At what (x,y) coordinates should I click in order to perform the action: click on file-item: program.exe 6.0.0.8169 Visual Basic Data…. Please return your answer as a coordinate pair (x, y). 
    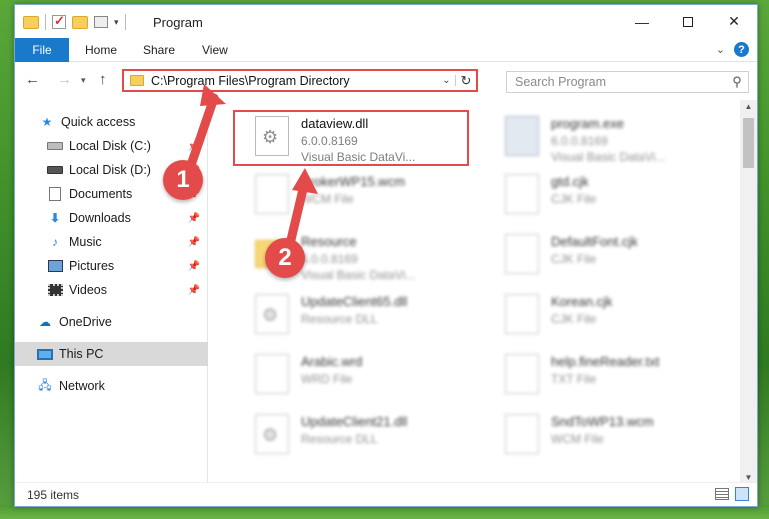
    Looking at the image, I should click on (600, 137).